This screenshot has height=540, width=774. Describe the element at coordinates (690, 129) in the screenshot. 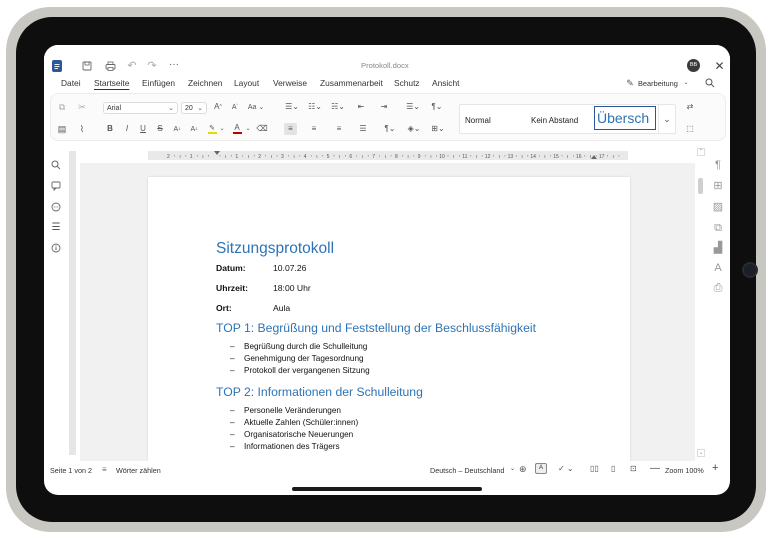

I see `select-icon: ⬚` at that location.